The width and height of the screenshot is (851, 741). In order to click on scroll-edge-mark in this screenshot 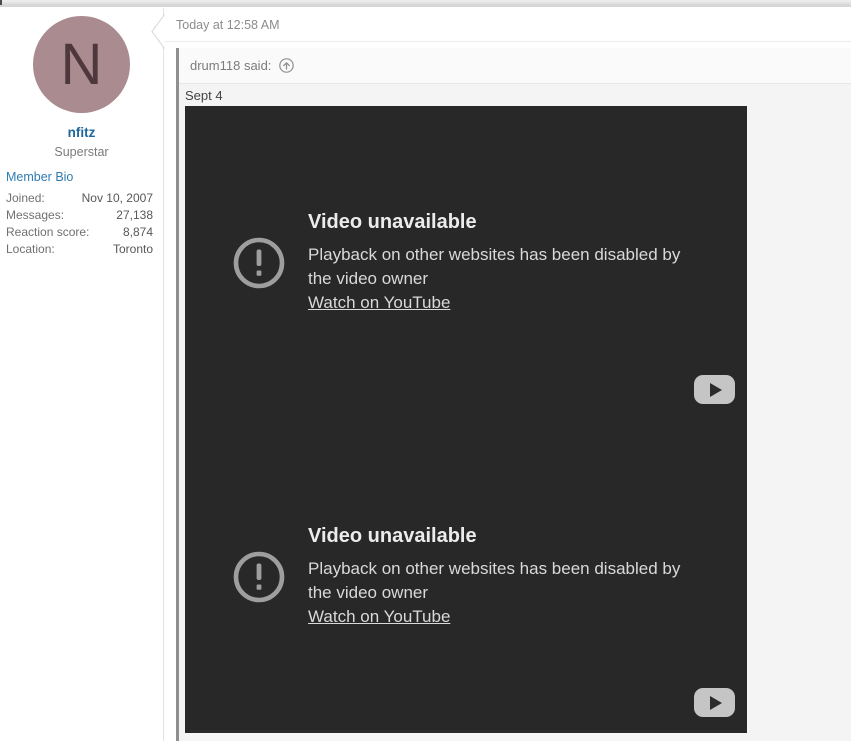, I will do `click(1, 2)`.